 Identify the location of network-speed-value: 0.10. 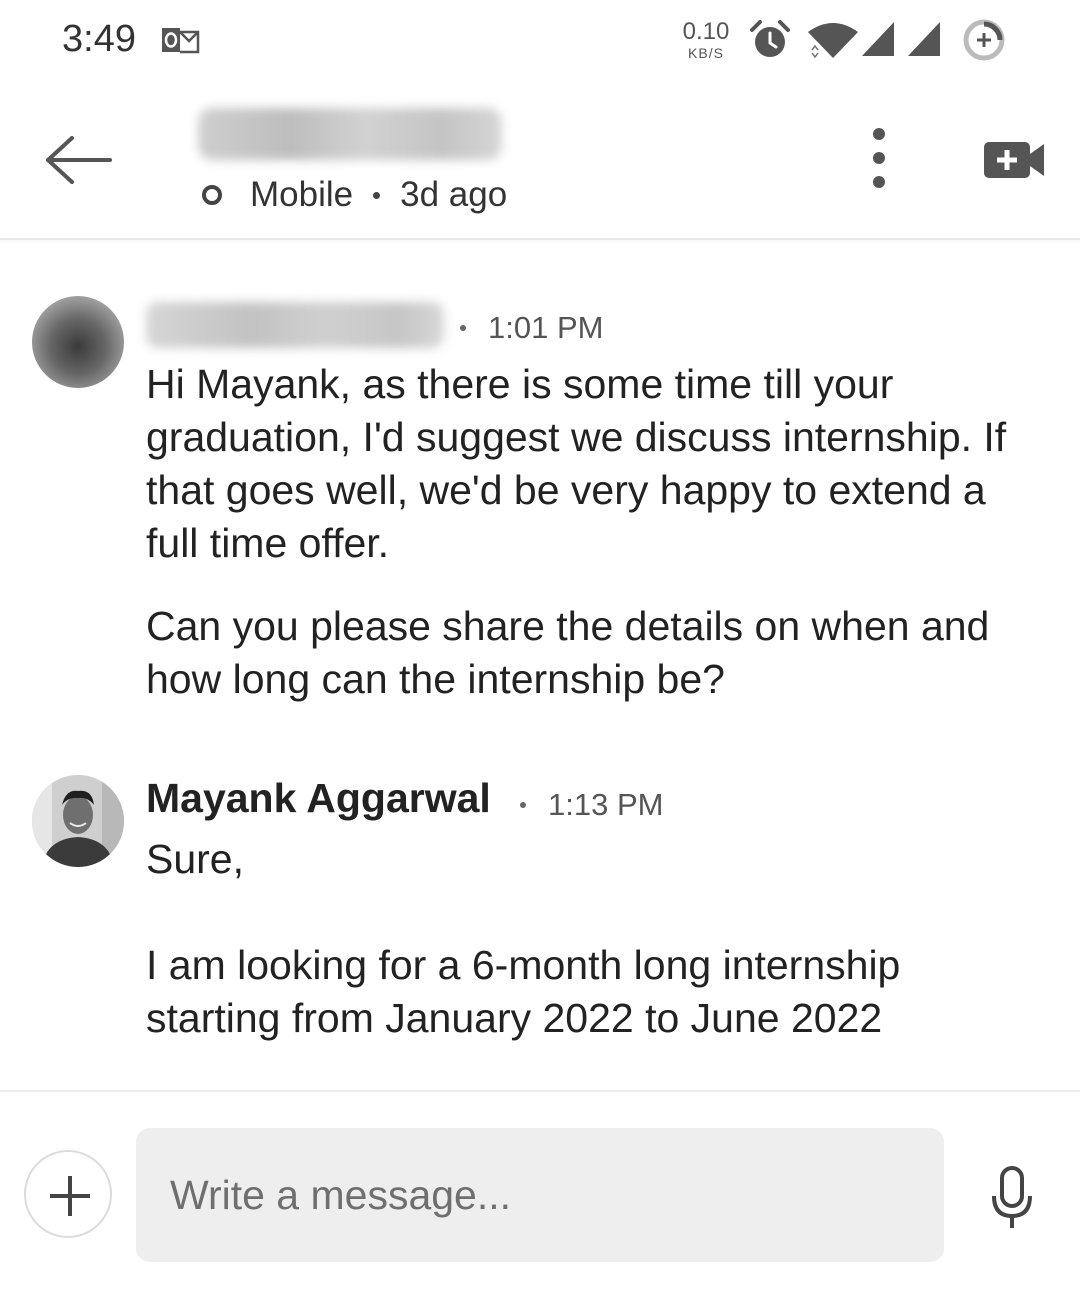
(706, 31).